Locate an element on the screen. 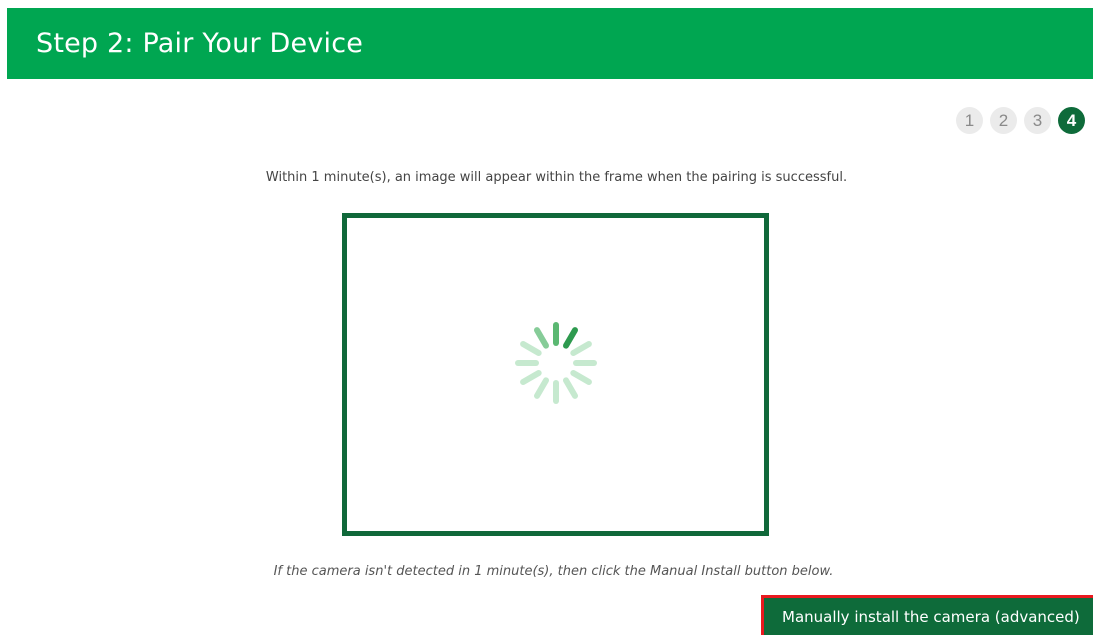 Image resolution: width=1093 pixels, height=635 pixels. step-4-active: 4 is located at coordinates (1071, 120).